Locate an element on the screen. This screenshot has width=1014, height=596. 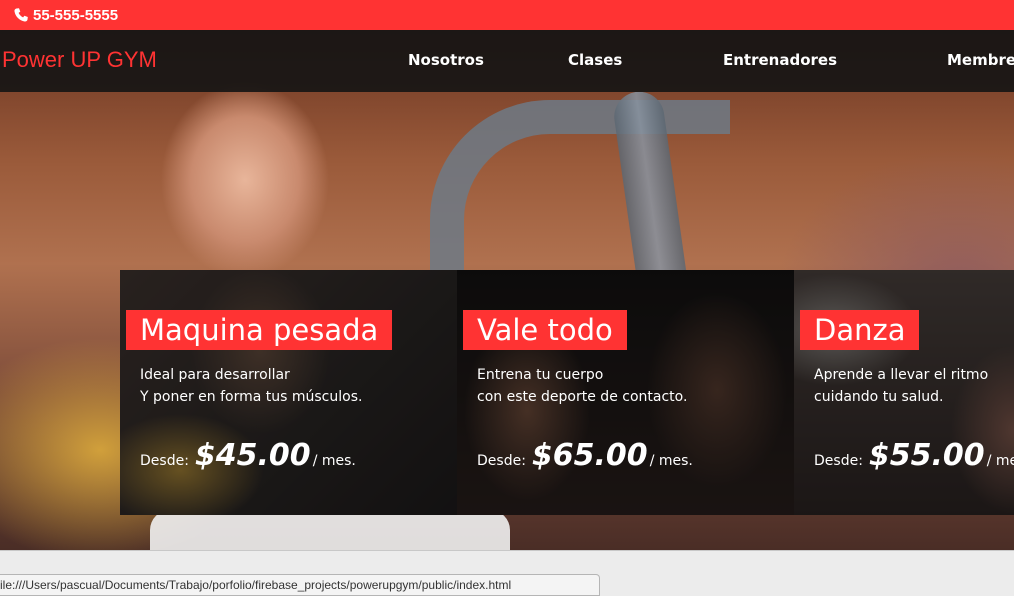
card-title: Vale todo is located at coordinates (545, 330).